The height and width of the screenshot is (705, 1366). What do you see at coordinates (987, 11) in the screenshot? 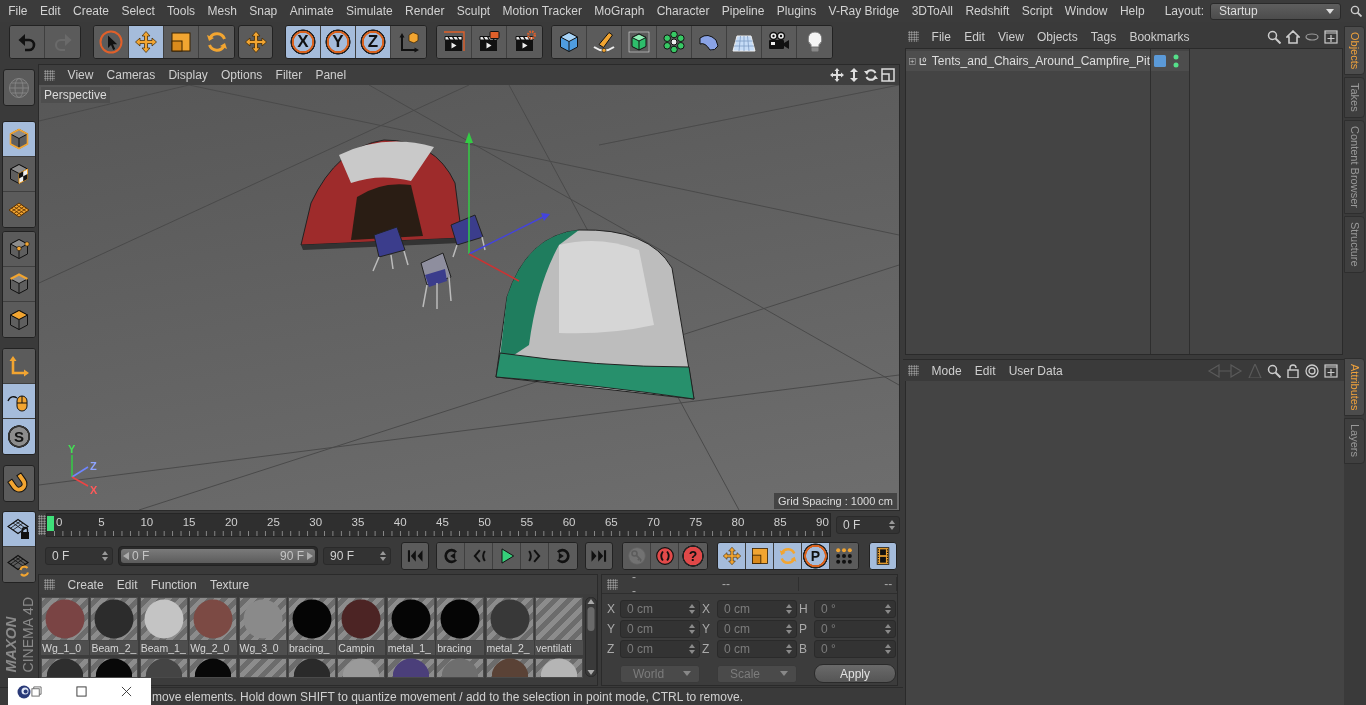
I see `menu-item: Redshift` at bounding box center [987, 11].